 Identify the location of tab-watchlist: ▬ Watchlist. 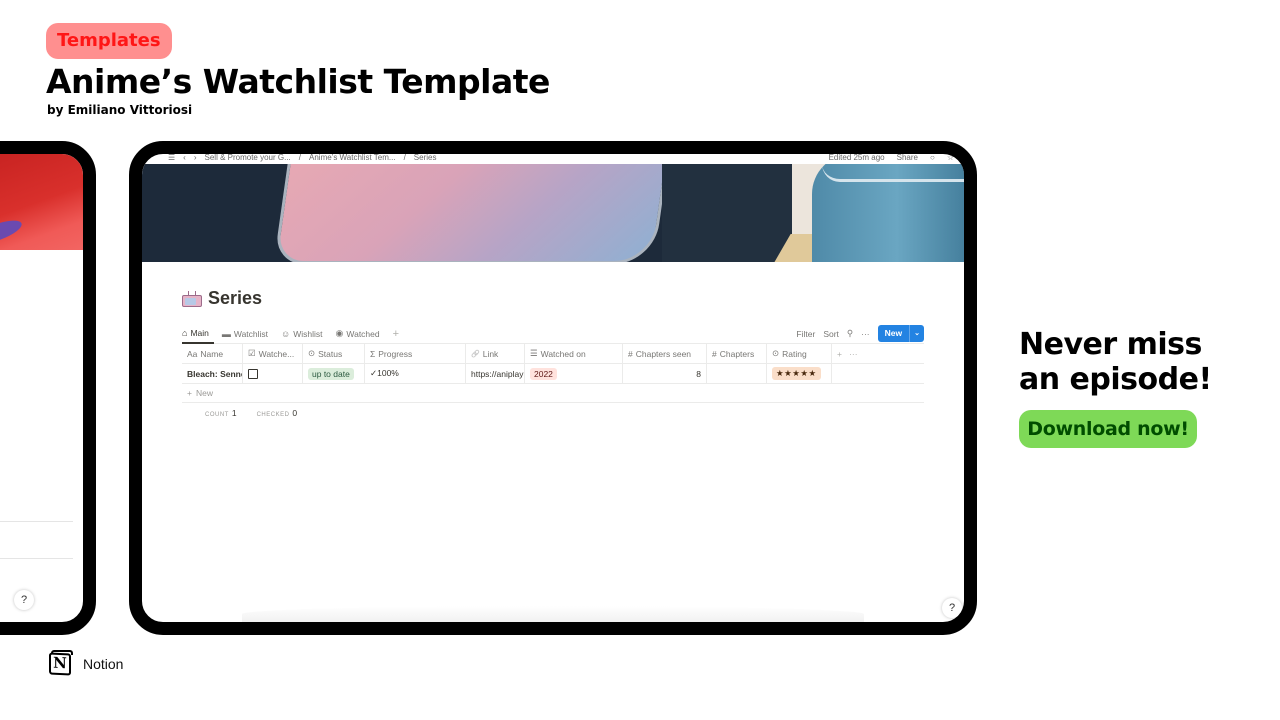
(247, 334).